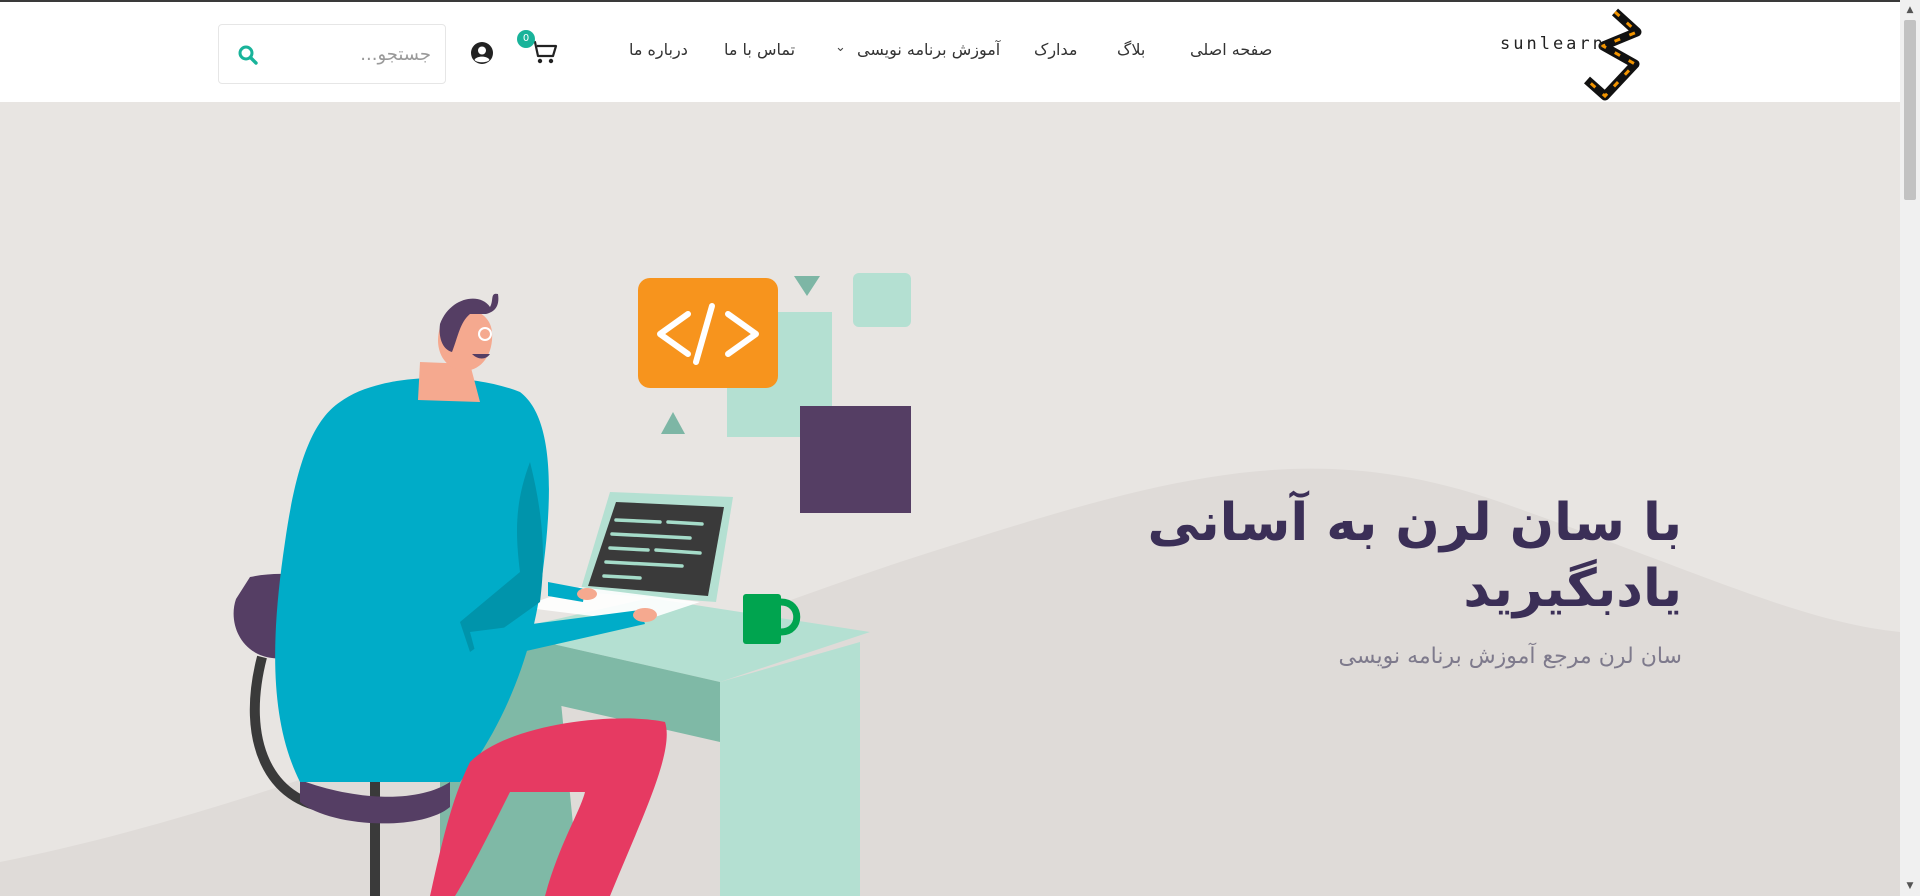  Describe the element at coordinates (1553, 44) in the screenshot. I see `logo-wordmark: sunlearn` at that location.